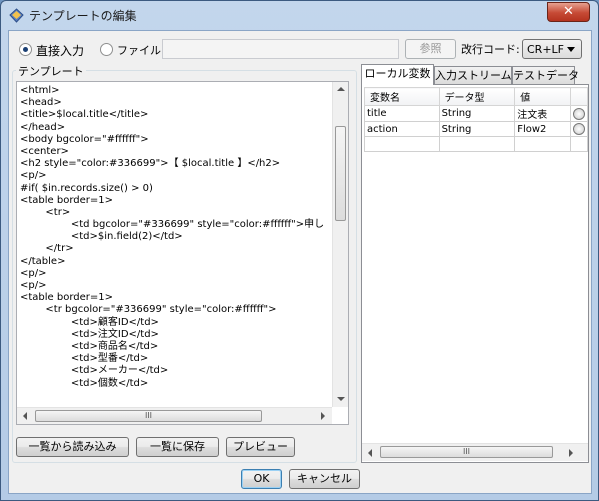 The height and width of the screenshot is (501, 599). I want to click on variables-hscroll-thumb: III, so click(466, 452).